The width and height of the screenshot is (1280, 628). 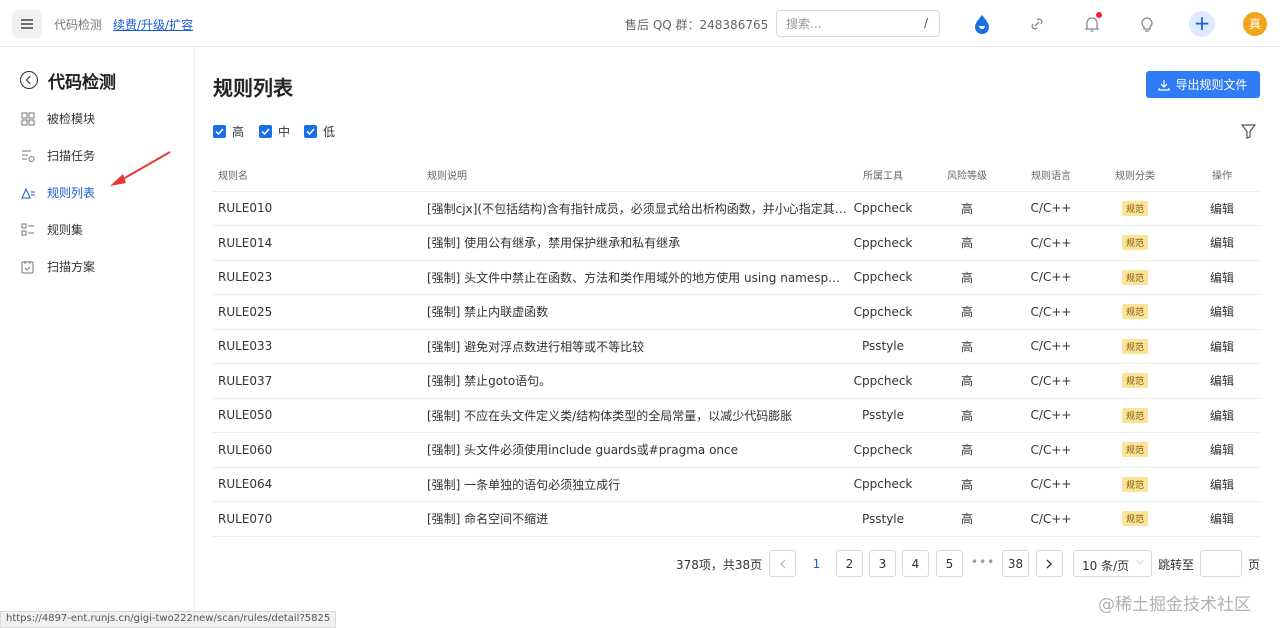 I want to click on renew-upgrade-link: 续费/升级/扩容, so click(x=153, y=24).